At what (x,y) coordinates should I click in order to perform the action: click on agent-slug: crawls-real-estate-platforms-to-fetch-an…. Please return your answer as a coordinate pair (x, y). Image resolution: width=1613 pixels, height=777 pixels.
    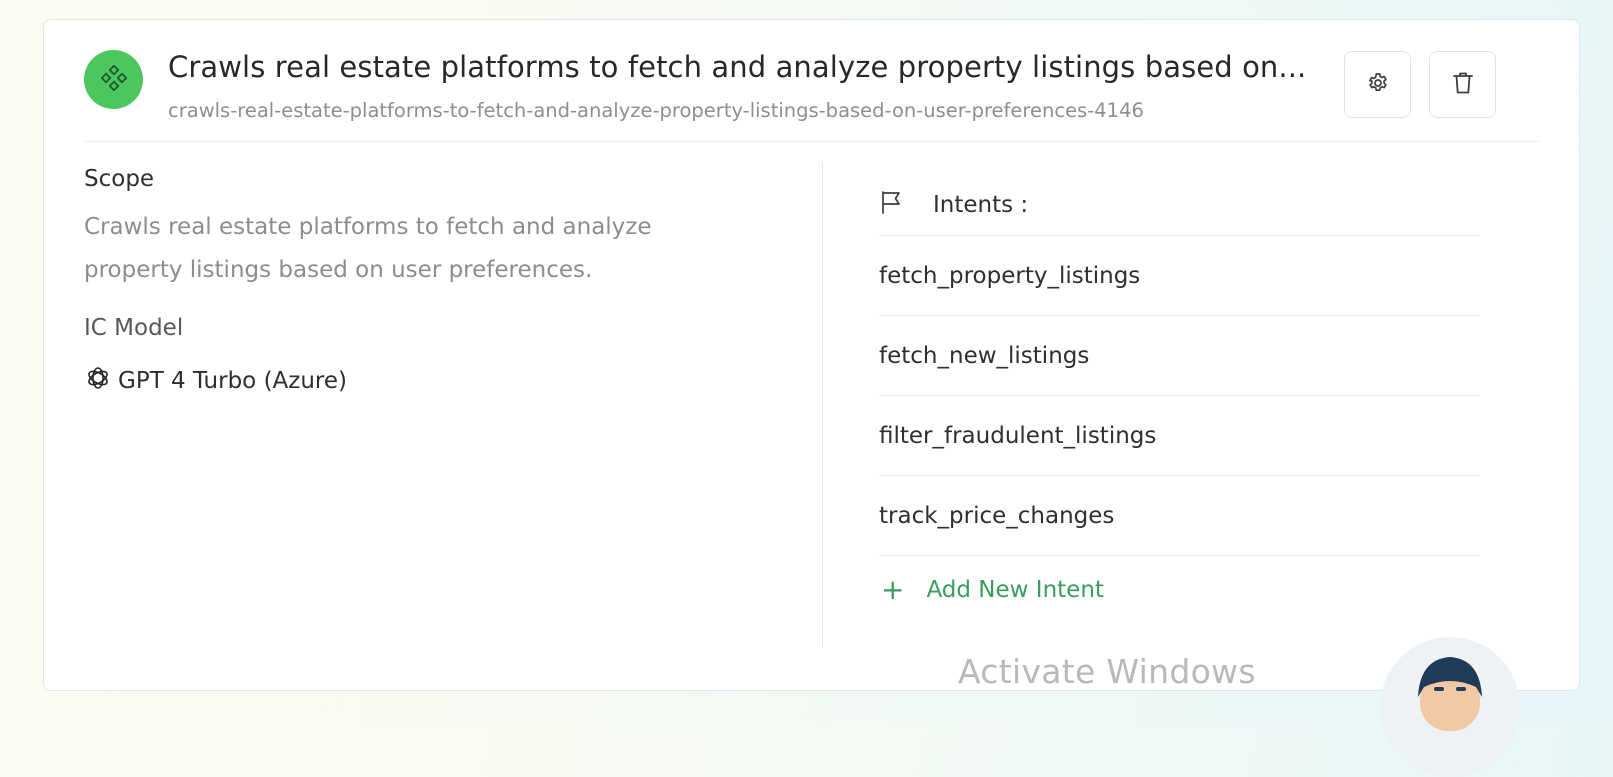
    Looking at the image, I should click on (656, 110).